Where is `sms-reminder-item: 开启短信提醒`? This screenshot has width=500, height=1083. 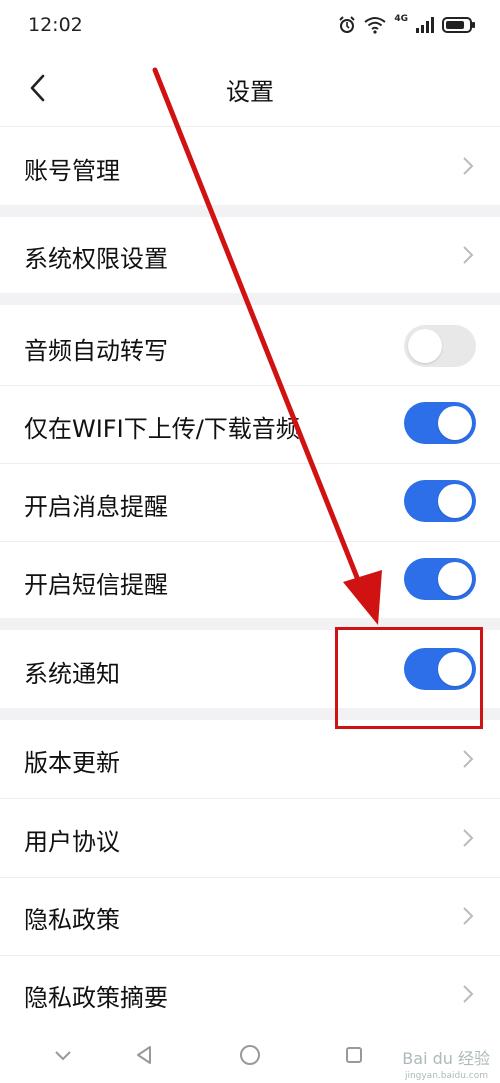
sms-reminder-item: 开启短信提醒 is located at coordinates (250, 580).